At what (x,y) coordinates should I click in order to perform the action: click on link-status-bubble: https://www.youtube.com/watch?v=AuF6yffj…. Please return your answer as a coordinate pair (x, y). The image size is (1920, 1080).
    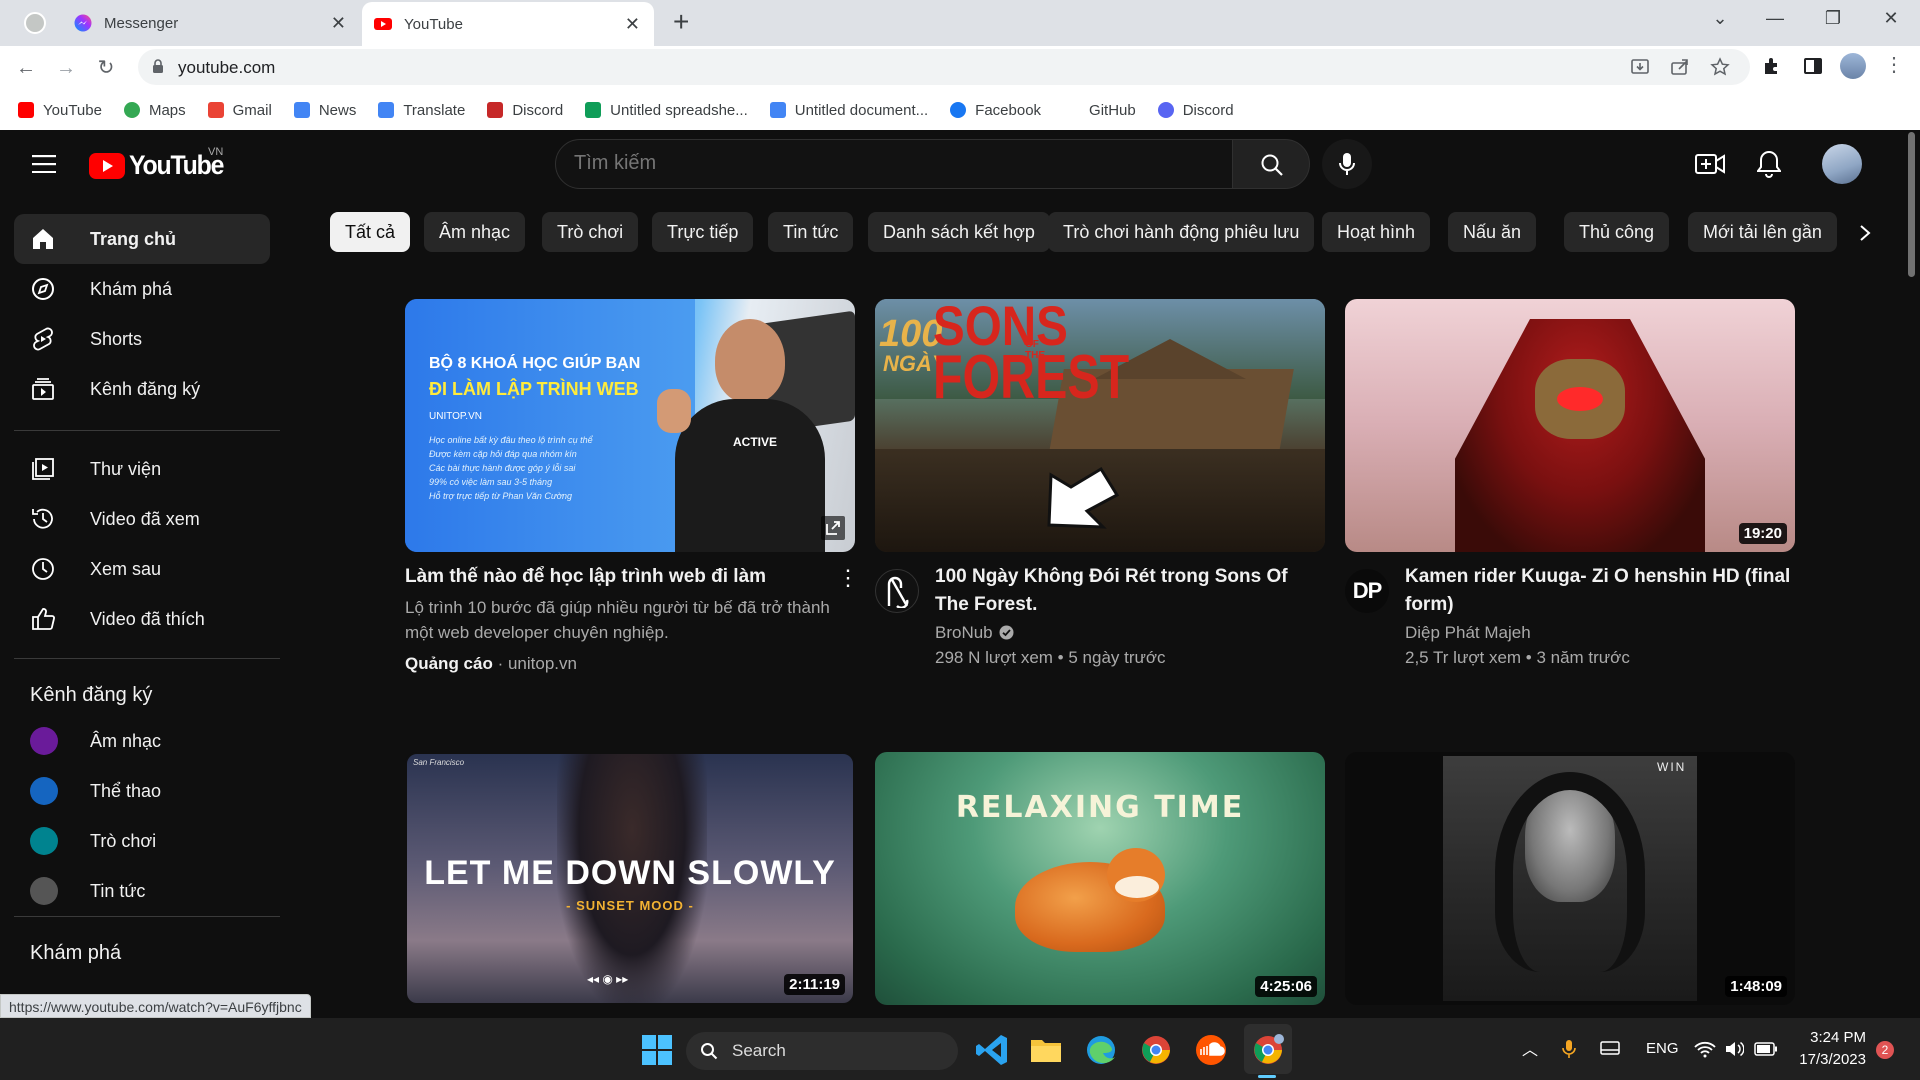
    Looking at the image, I should click on (155, 1006).